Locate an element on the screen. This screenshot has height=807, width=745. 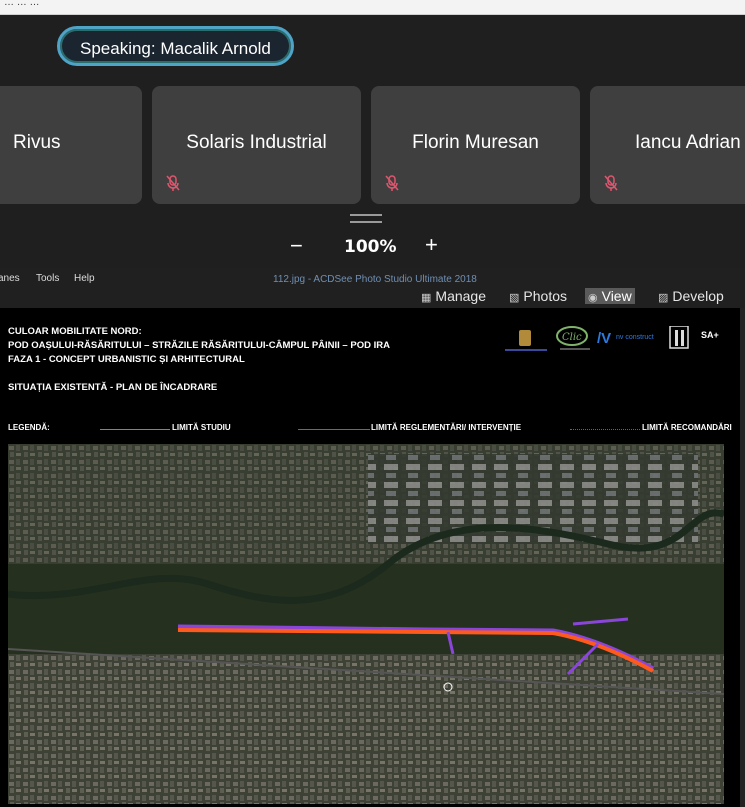
mode-view-button: ◉ View is located at coordinates (610, 296).